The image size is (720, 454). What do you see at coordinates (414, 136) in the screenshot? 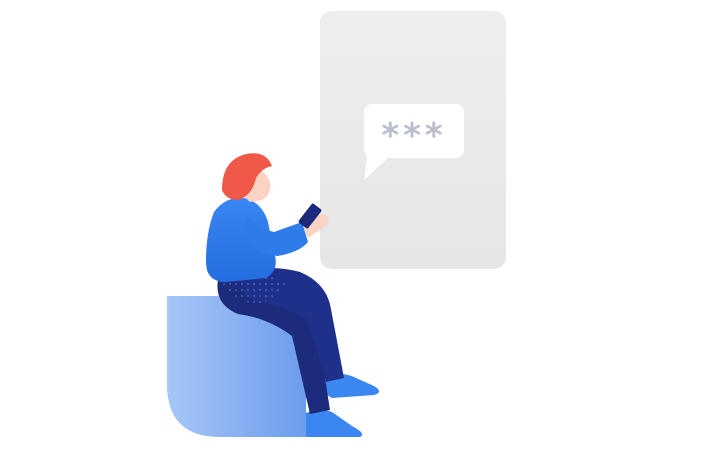
I see `password-mask-text: ***` at bounding box center [414, 136].